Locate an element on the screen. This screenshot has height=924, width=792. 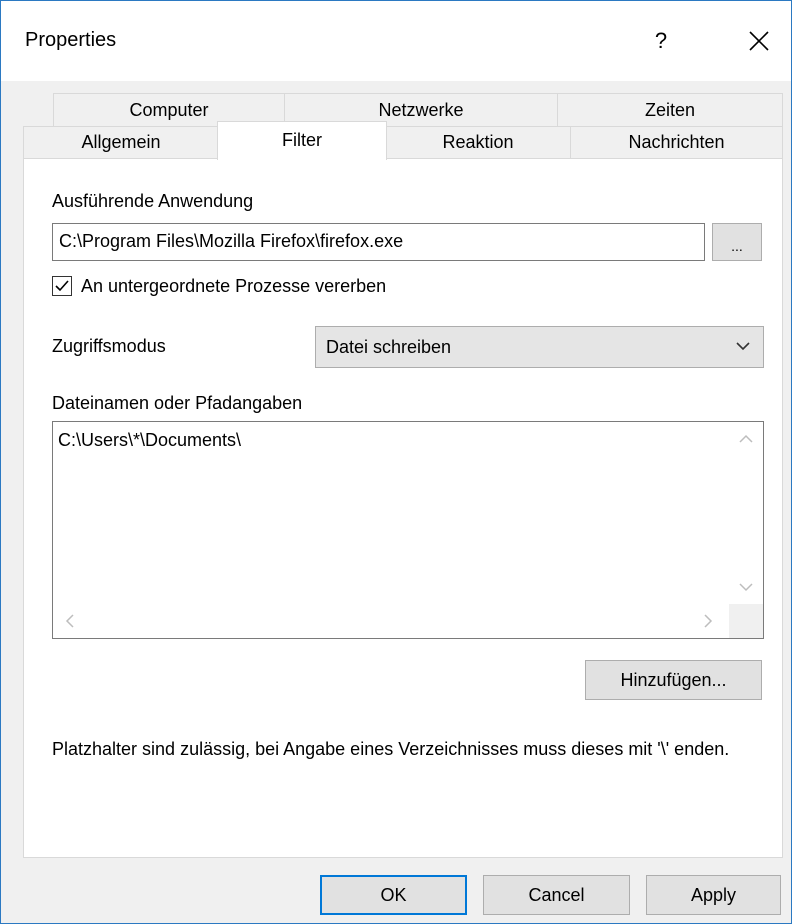
tab-zeiten: Zeiten is located at coordinates (670, 110).